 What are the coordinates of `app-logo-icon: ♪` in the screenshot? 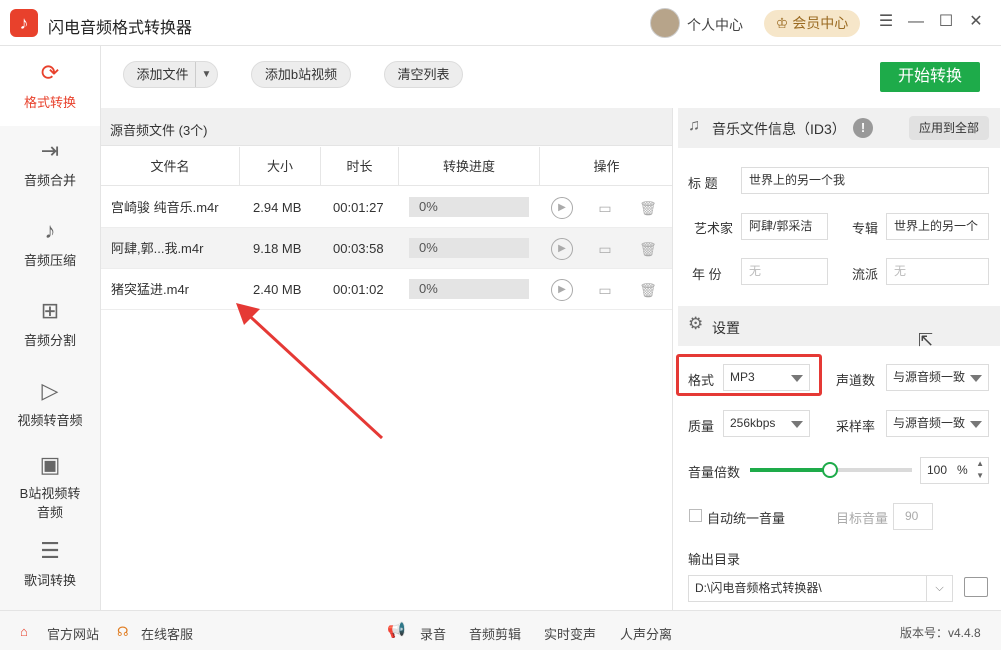 It's located at (24, 23).